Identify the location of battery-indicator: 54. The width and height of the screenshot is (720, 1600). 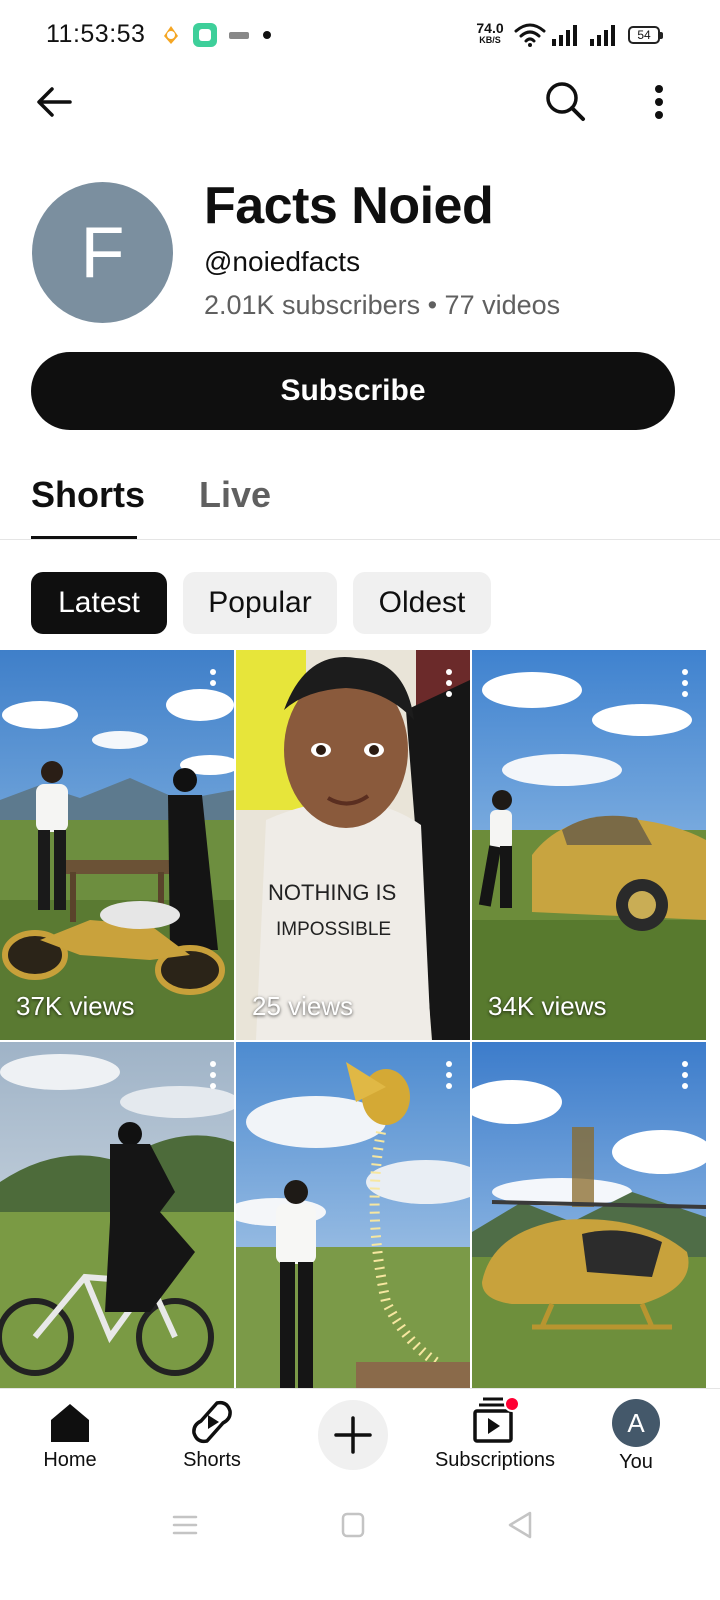
(645, 35).